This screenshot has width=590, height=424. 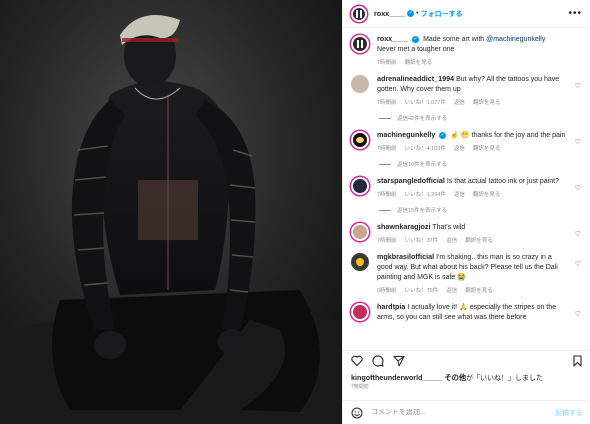 I want to click on comment-likes: いいね！37件, so click(x=422, y=241).